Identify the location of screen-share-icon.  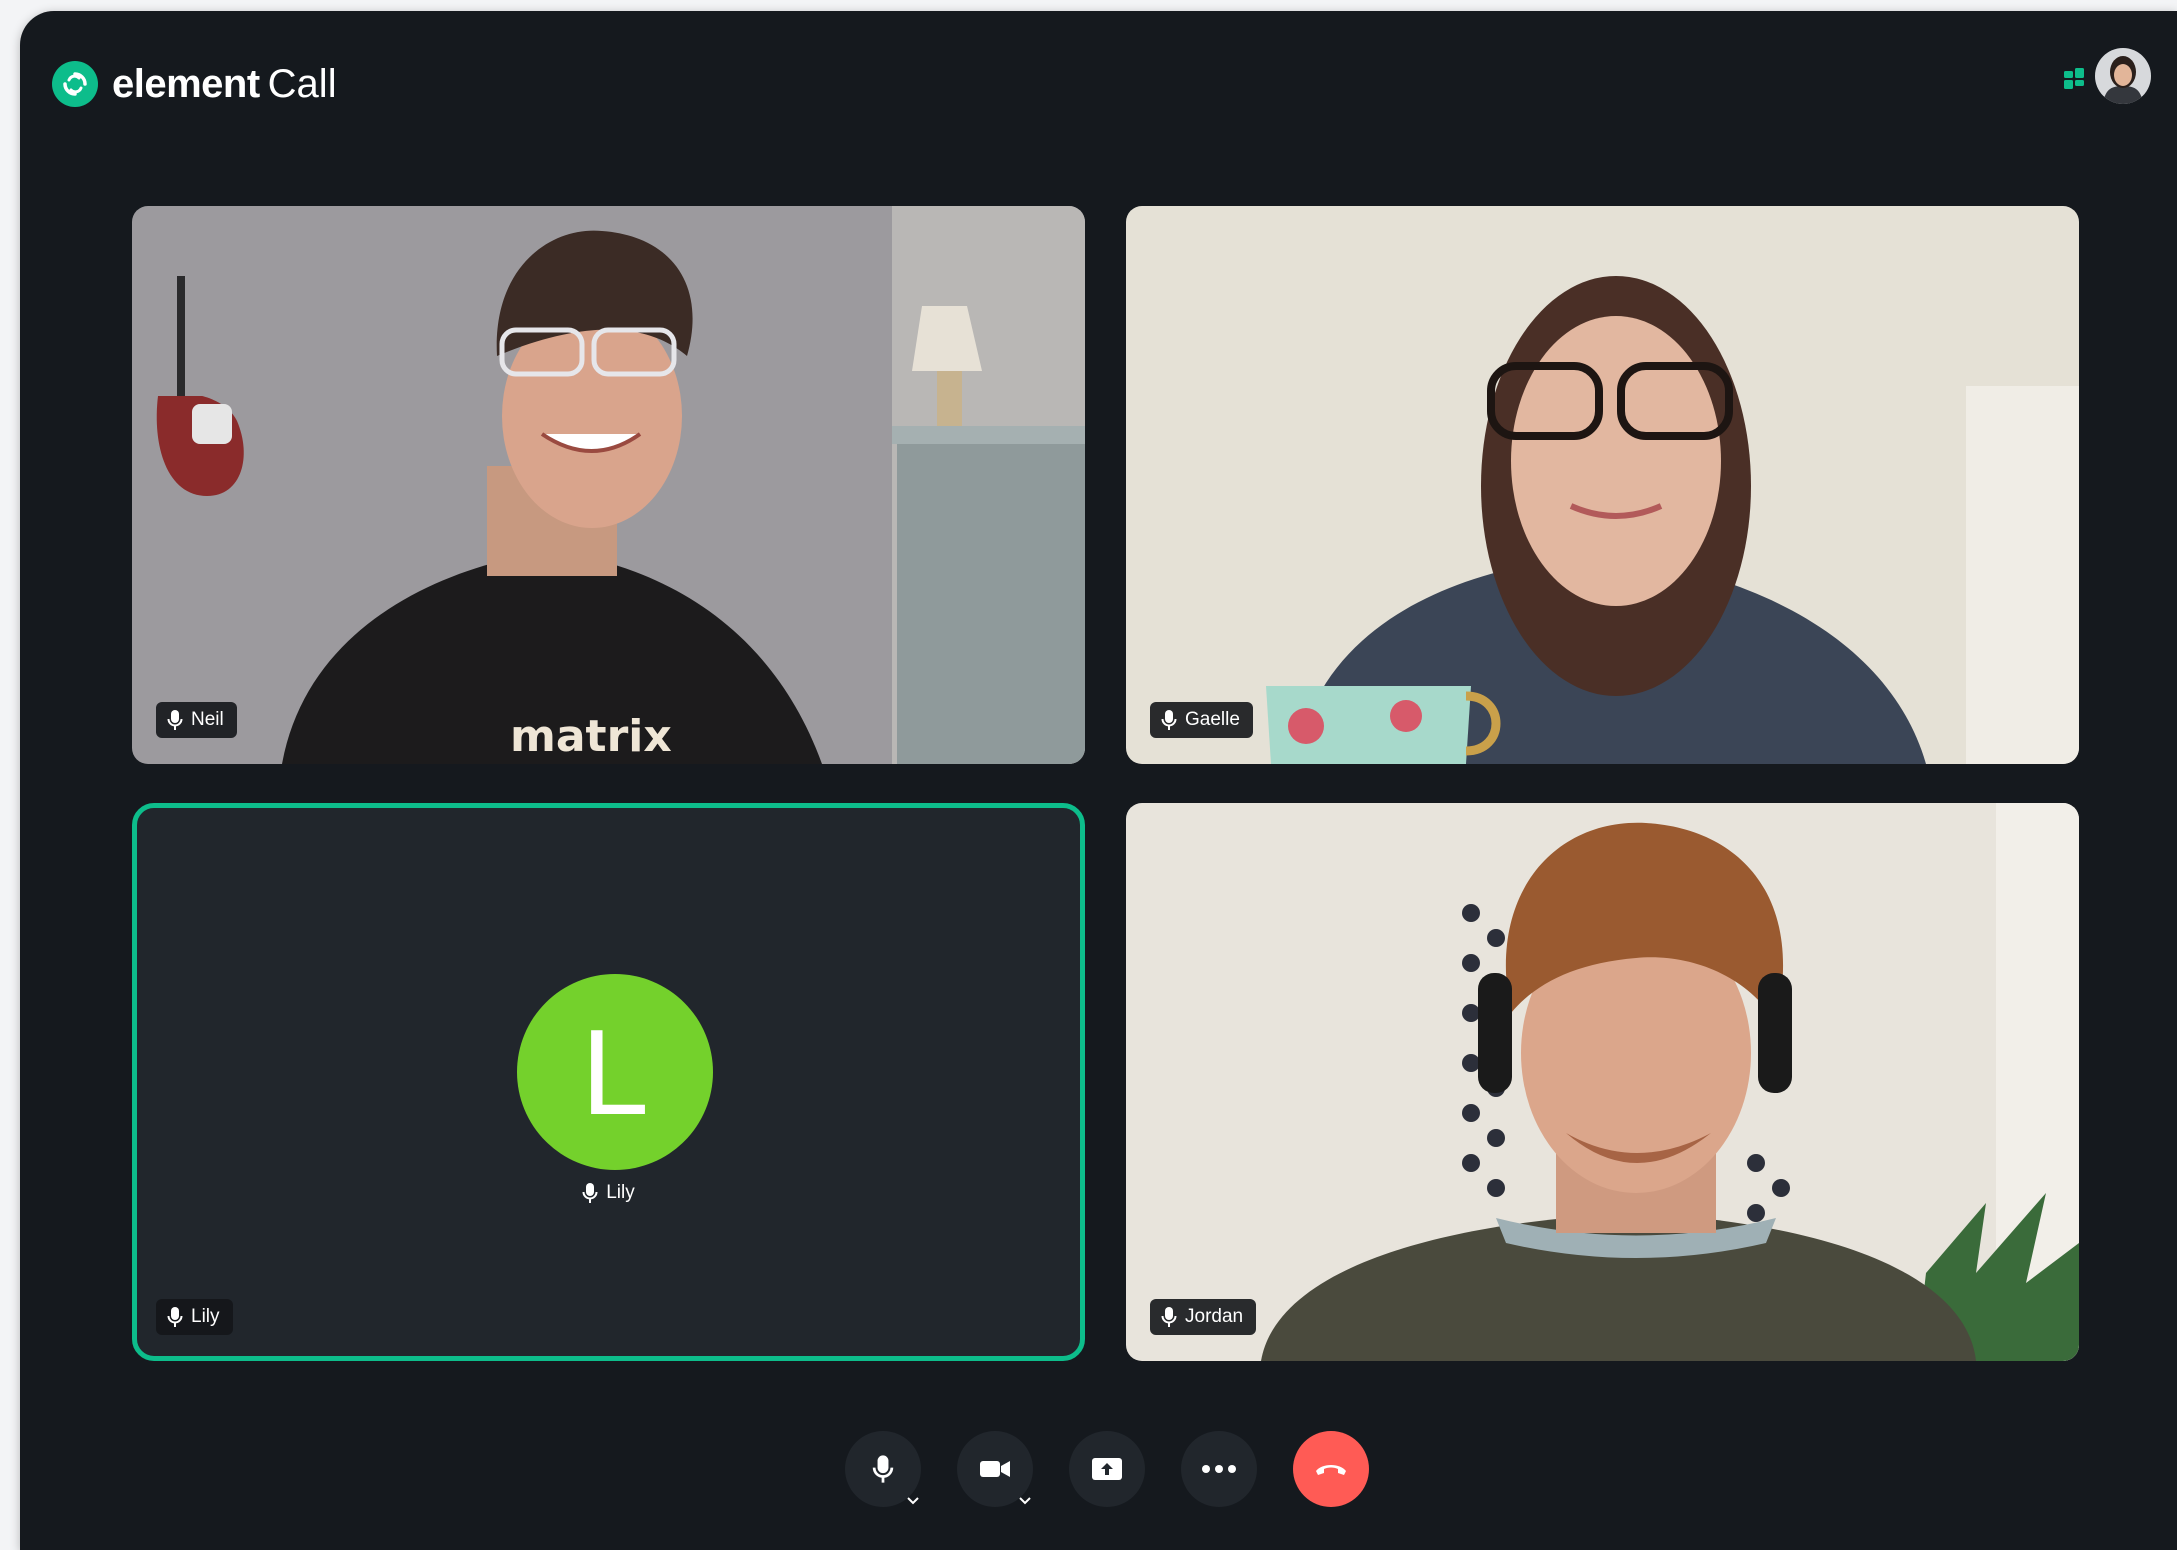
(1107, 1469).